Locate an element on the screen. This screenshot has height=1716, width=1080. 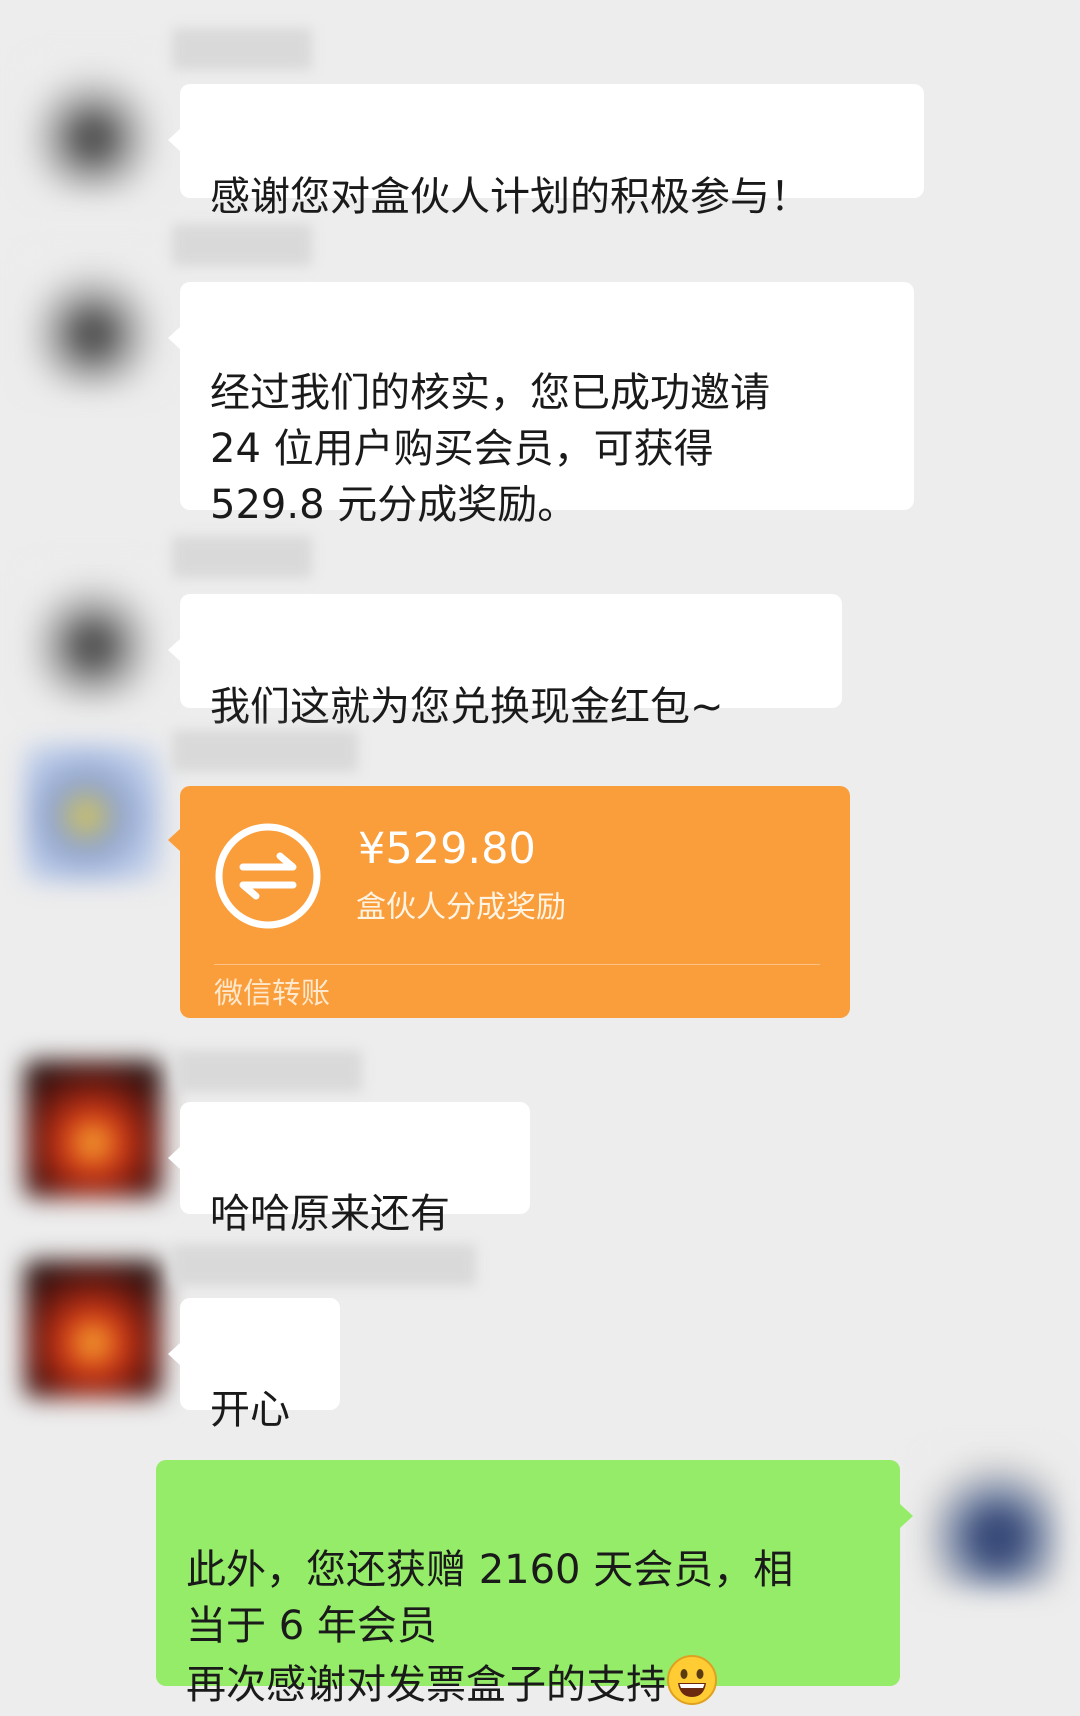
wechat-transfer-card: ¥529.80 盒伙人分成奖励 微信转账 is located at coordinates (509, 902).